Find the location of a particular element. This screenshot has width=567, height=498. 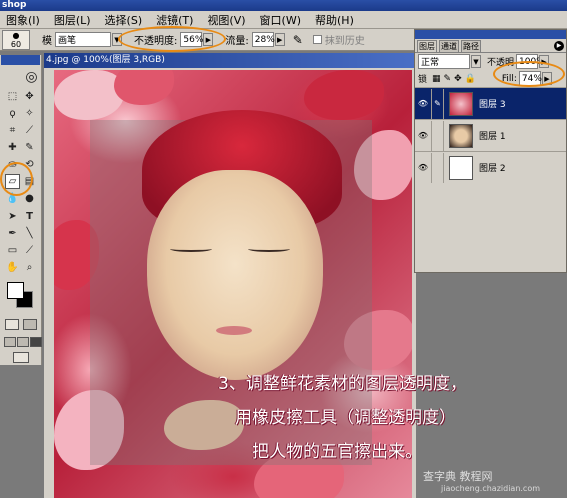

layer-row-3: 👁 ✎ 图层 3 is located at coordinates (490, 103).